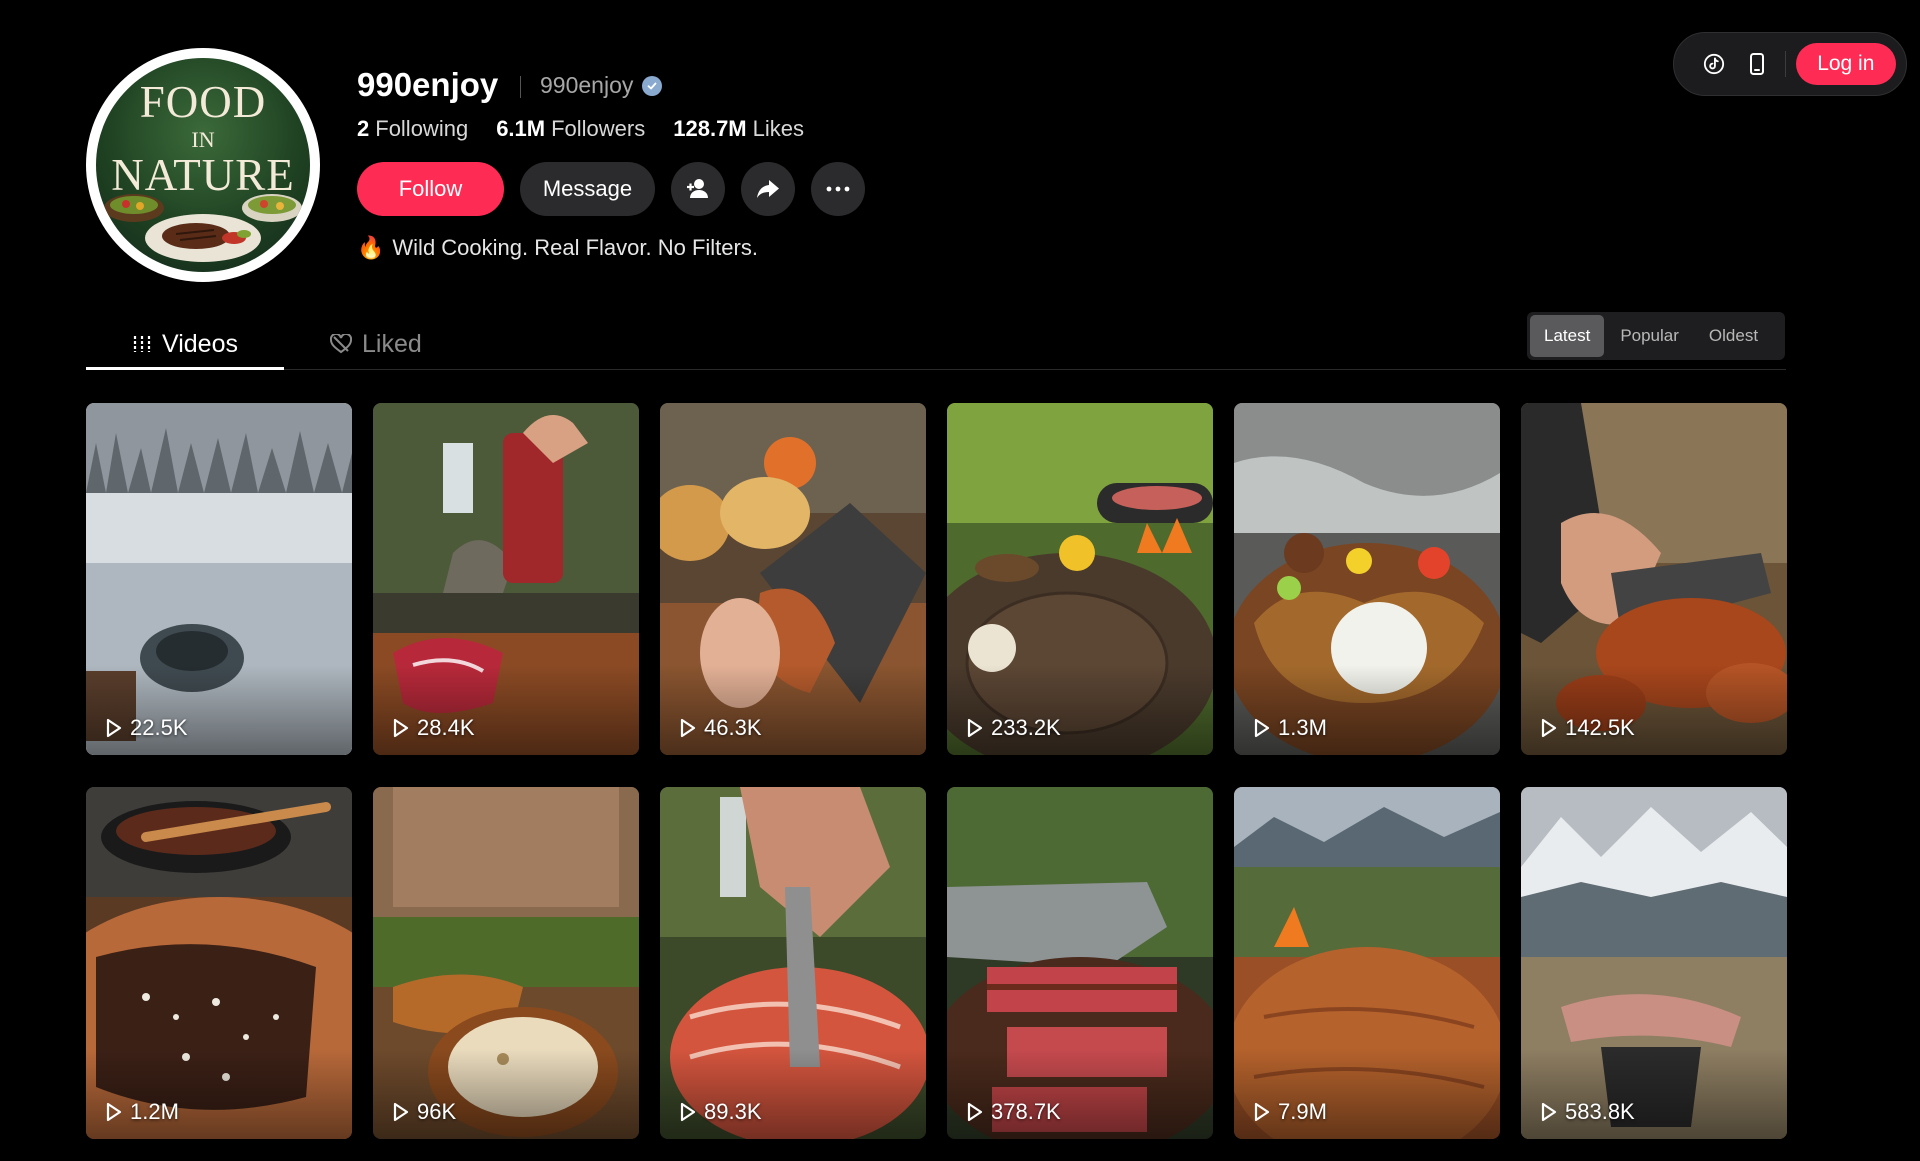 The image size is (1920, 1161). What do you see at coordinates (147, 728) in the screenshot?
I see `view-count: 22.5K` at bounding box center [147, 728].